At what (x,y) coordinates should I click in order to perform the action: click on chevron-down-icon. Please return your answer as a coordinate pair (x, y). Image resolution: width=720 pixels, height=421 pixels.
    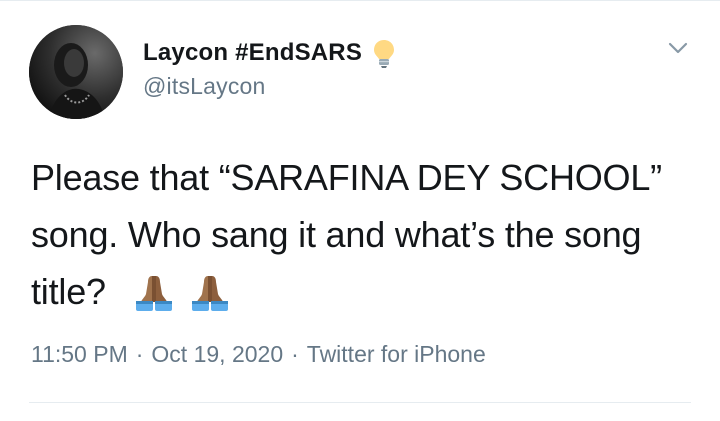
    Looking at the image, I should click on (678, 48).